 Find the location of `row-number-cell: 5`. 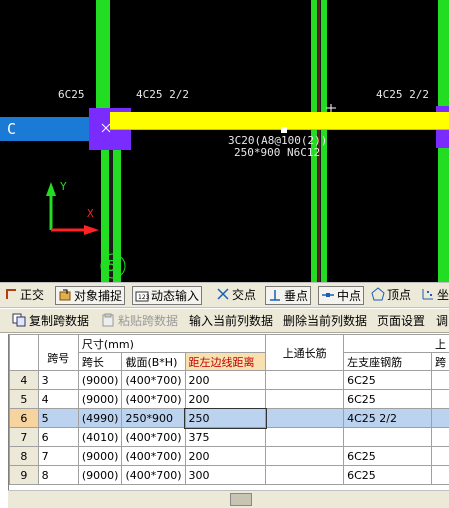

row-number-cell: 5 is located at coordinates (24, 399).